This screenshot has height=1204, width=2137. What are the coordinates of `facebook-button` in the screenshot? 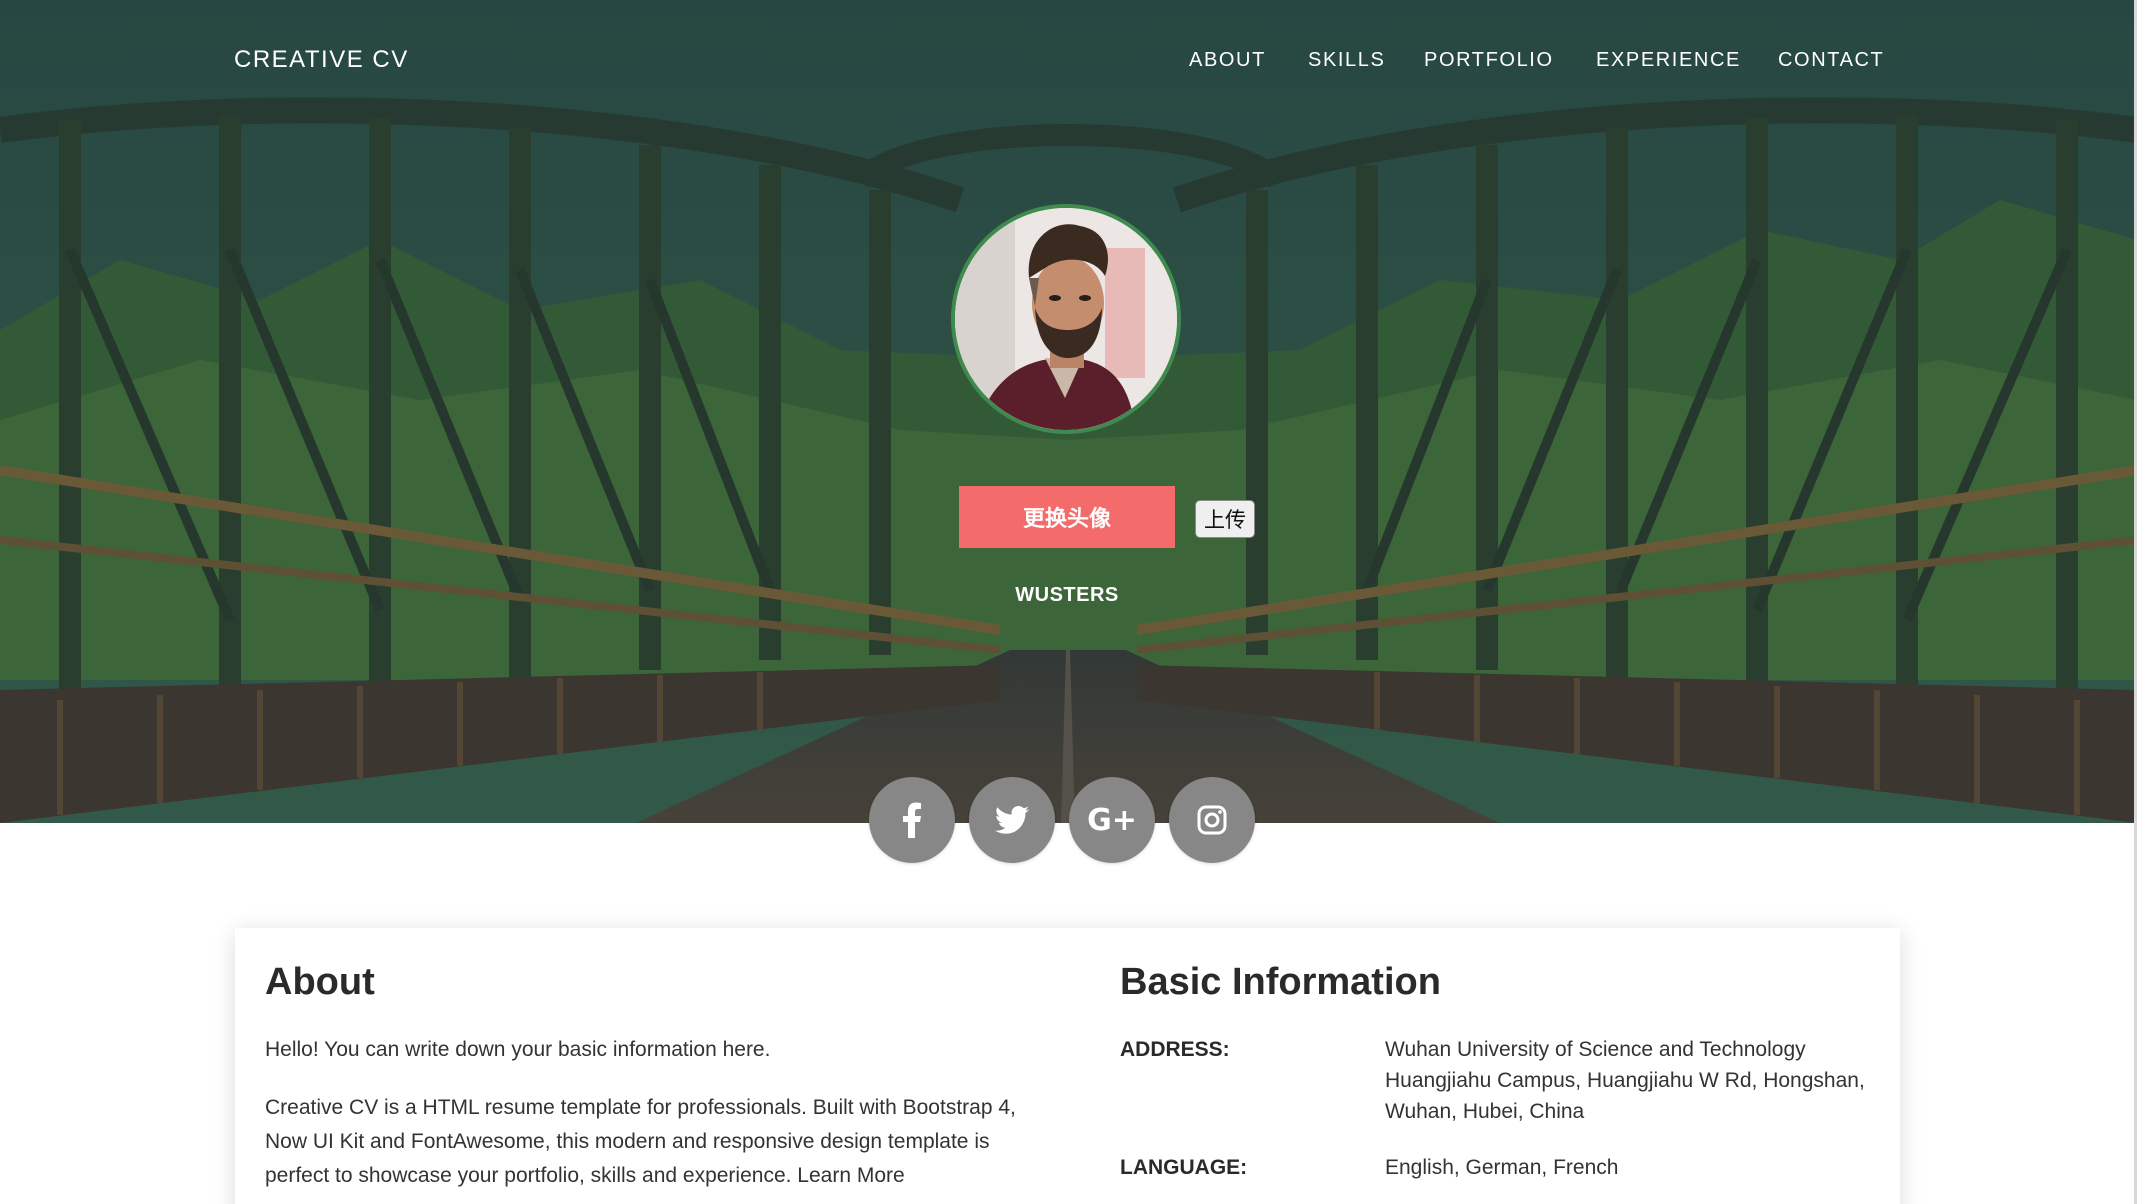 It's located at (912, 820).